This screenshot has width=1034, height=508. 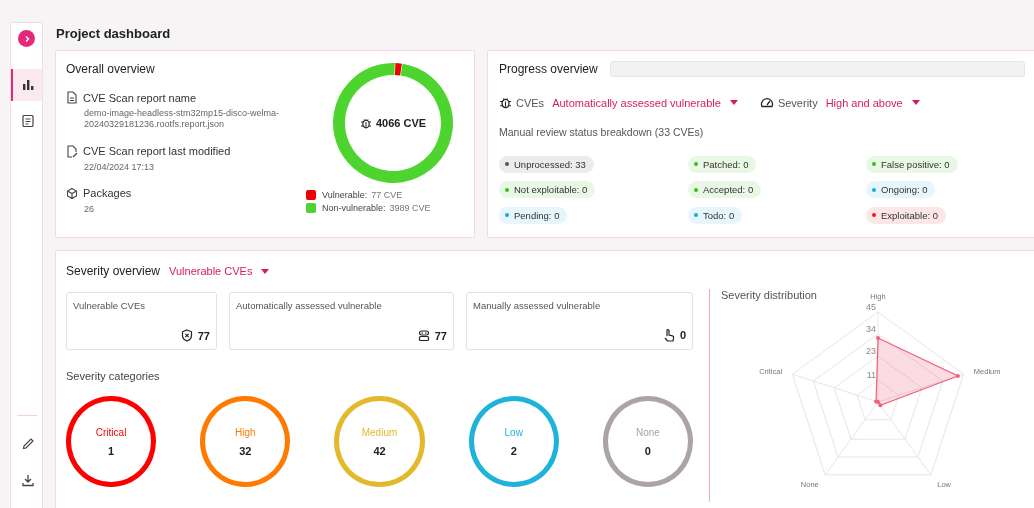 I want to click on status-chip: Not exploitable: 0, so click(x=547, y=189).